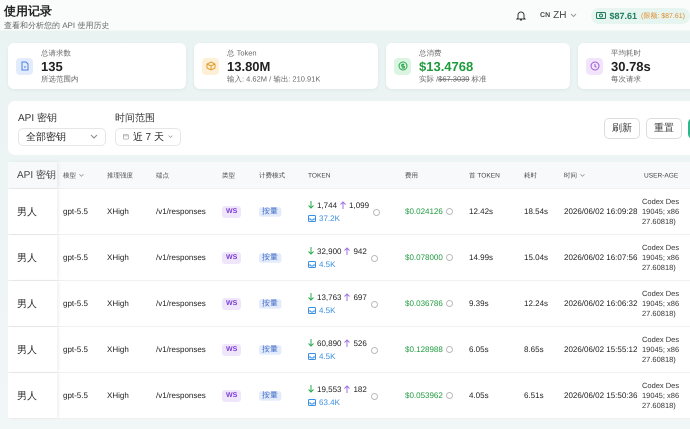 The image size is (690, 429). Describe the element at coordinates (479, 395) in the screenshot. I see `table-cell: 4.05s` at that location.